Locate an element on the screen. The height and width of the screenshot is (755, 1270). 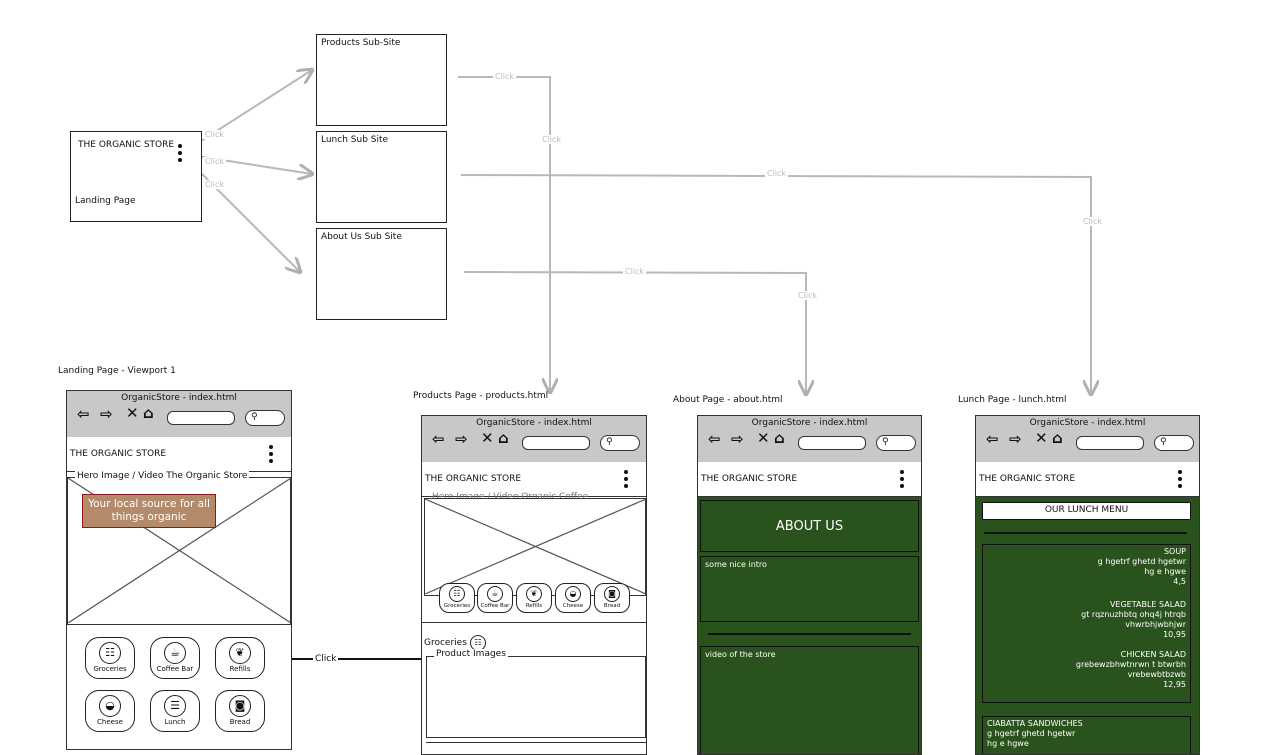
cheese-icon: ◒ is located at coordinates (573, 594).